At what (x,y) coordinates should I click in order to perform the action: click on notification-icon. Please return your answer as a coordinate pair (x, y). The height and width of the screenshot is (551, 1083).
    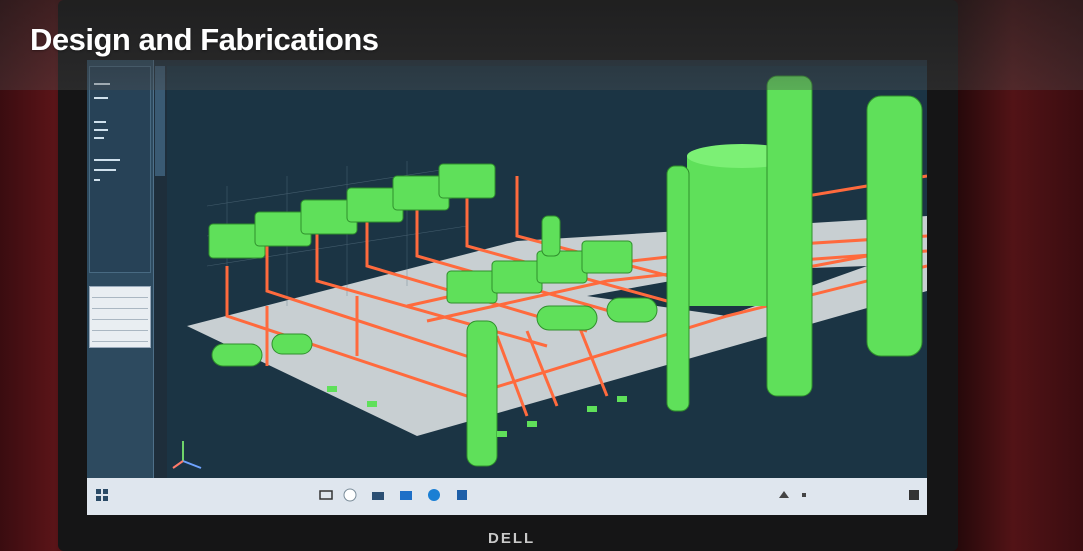
    Looking at the image, I should click on (914, 495).